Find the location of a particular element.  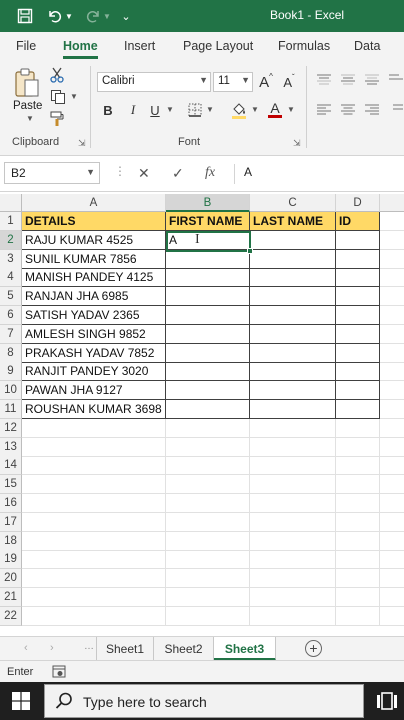

row-header-8: 8 is located at coordinates (11, 353).